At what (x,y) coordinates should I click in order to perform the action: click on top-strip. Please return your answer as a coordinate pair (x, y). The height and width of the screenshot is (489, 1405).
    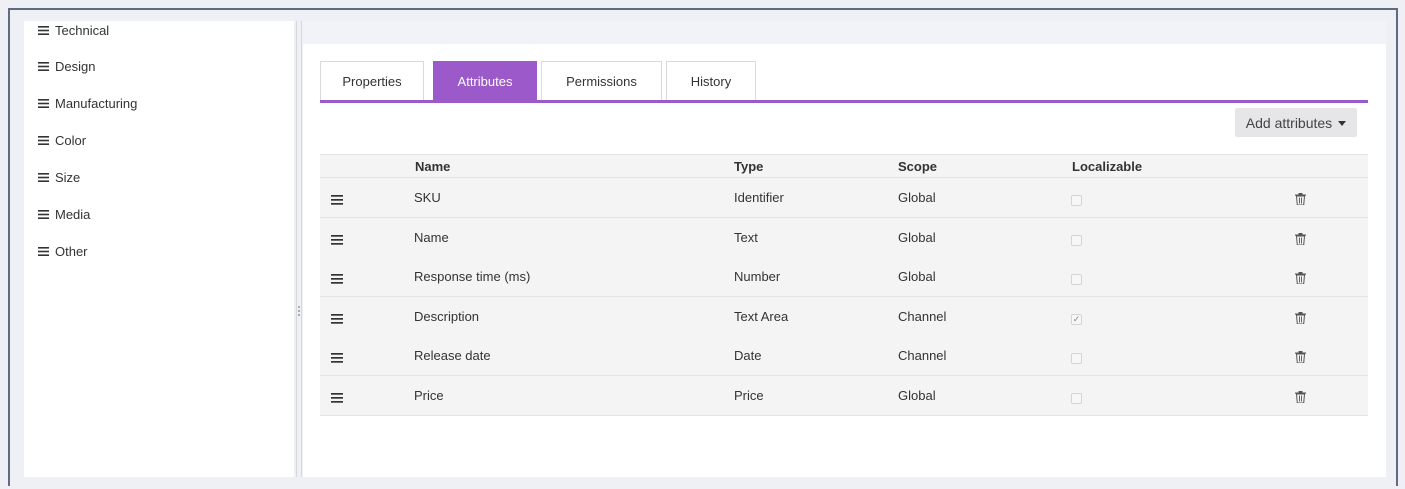
    Looking at the image, I should click on (844, 32).